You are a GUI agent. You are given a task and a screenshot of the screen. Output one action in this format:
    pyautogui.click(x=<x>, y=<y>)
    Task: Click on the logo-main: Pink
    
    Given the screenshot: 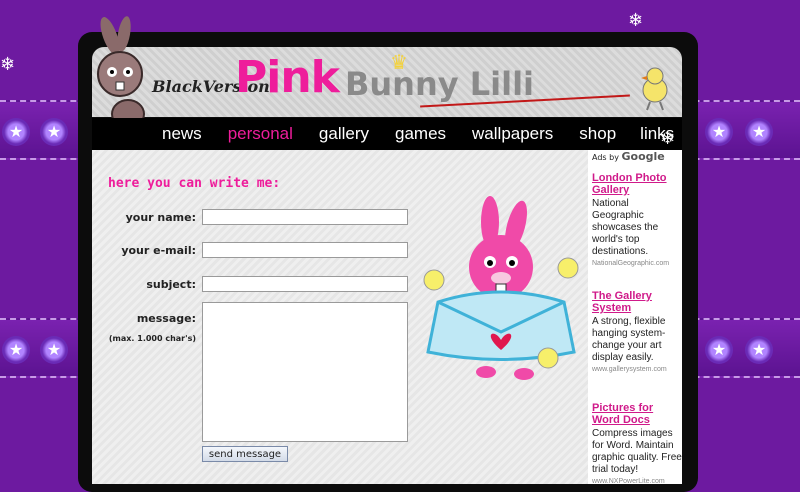 What is the action you would take?
    pyautogui.click(x=287, y=77)
    